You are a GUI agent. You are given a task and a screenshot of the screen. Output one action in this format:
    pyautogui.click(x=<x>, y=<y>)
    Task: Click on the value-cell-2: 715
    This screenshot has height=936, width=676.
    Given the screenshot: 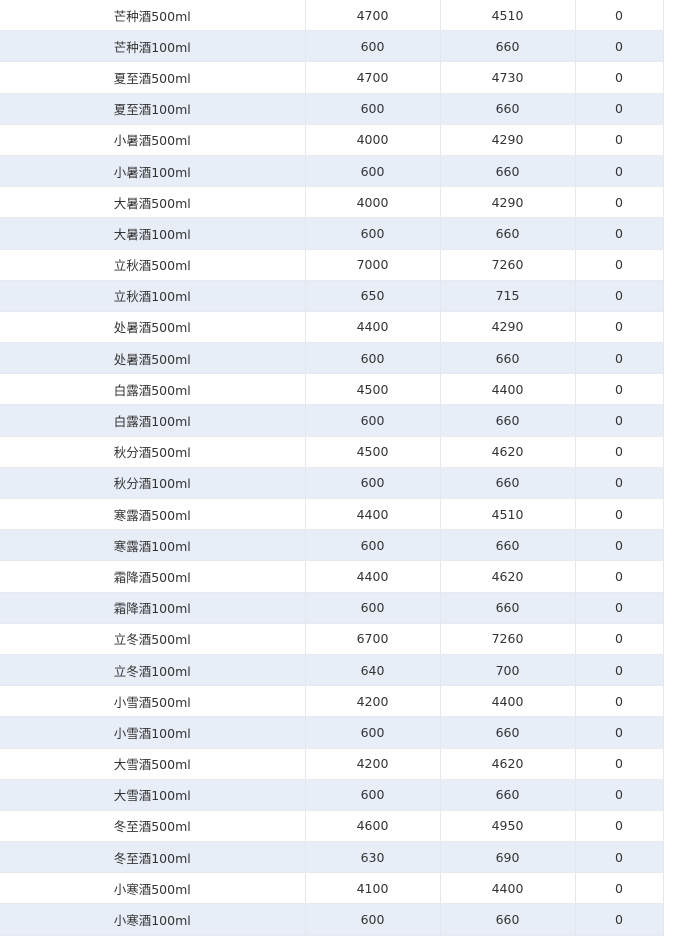 What is the action you would take?
    pyautogui.click(x=507, y=296)
    